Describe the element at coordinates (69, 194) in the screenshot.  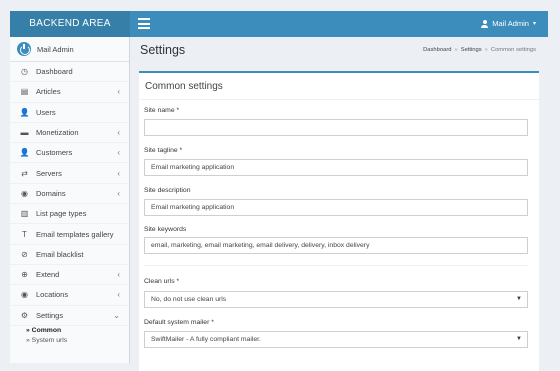
I see `sidebar-item-domains: ◉ Domains ‹` at that location.